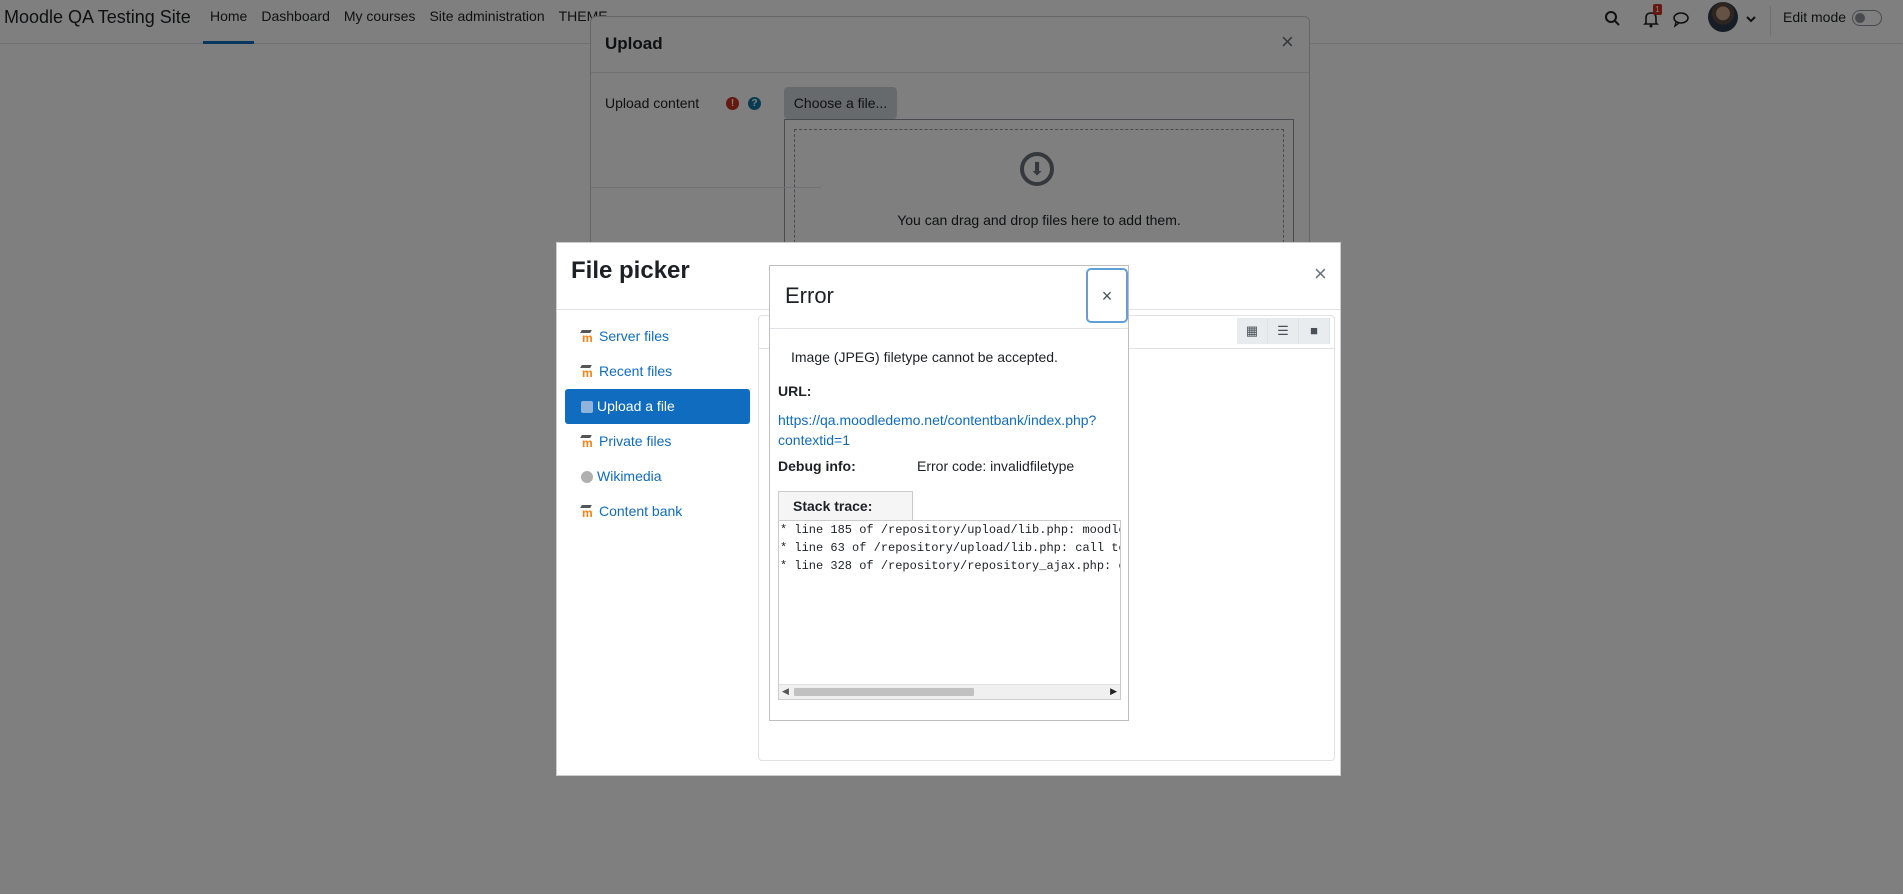 This screenshot has width=1903, height=894. Describe the element at coordinates (996, 466) in the screenshot. I see `debug-info-value: Error code: invalidfiletype` at that location.